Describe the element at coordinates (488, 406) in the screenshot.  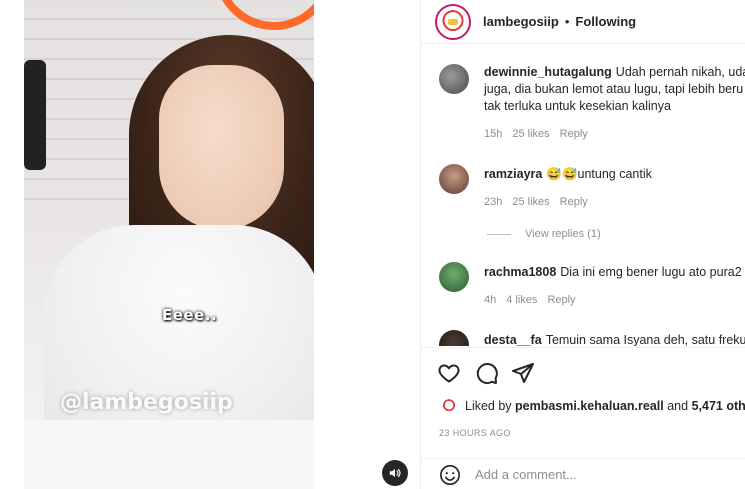
I see `liked-by-prefix: Liked by` at that location.